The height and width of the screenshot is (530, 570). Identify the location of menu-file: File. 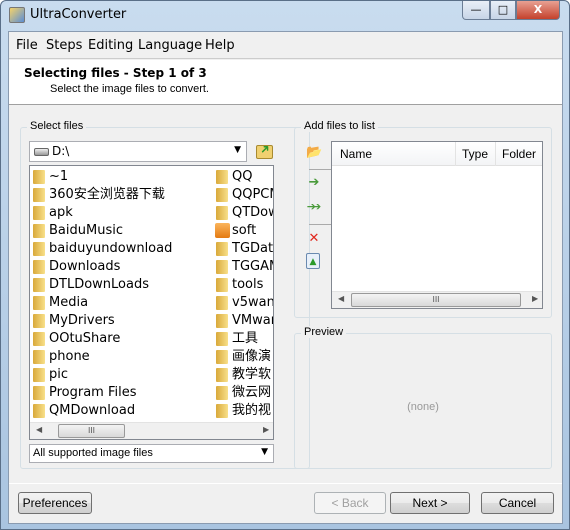
(27, 45).